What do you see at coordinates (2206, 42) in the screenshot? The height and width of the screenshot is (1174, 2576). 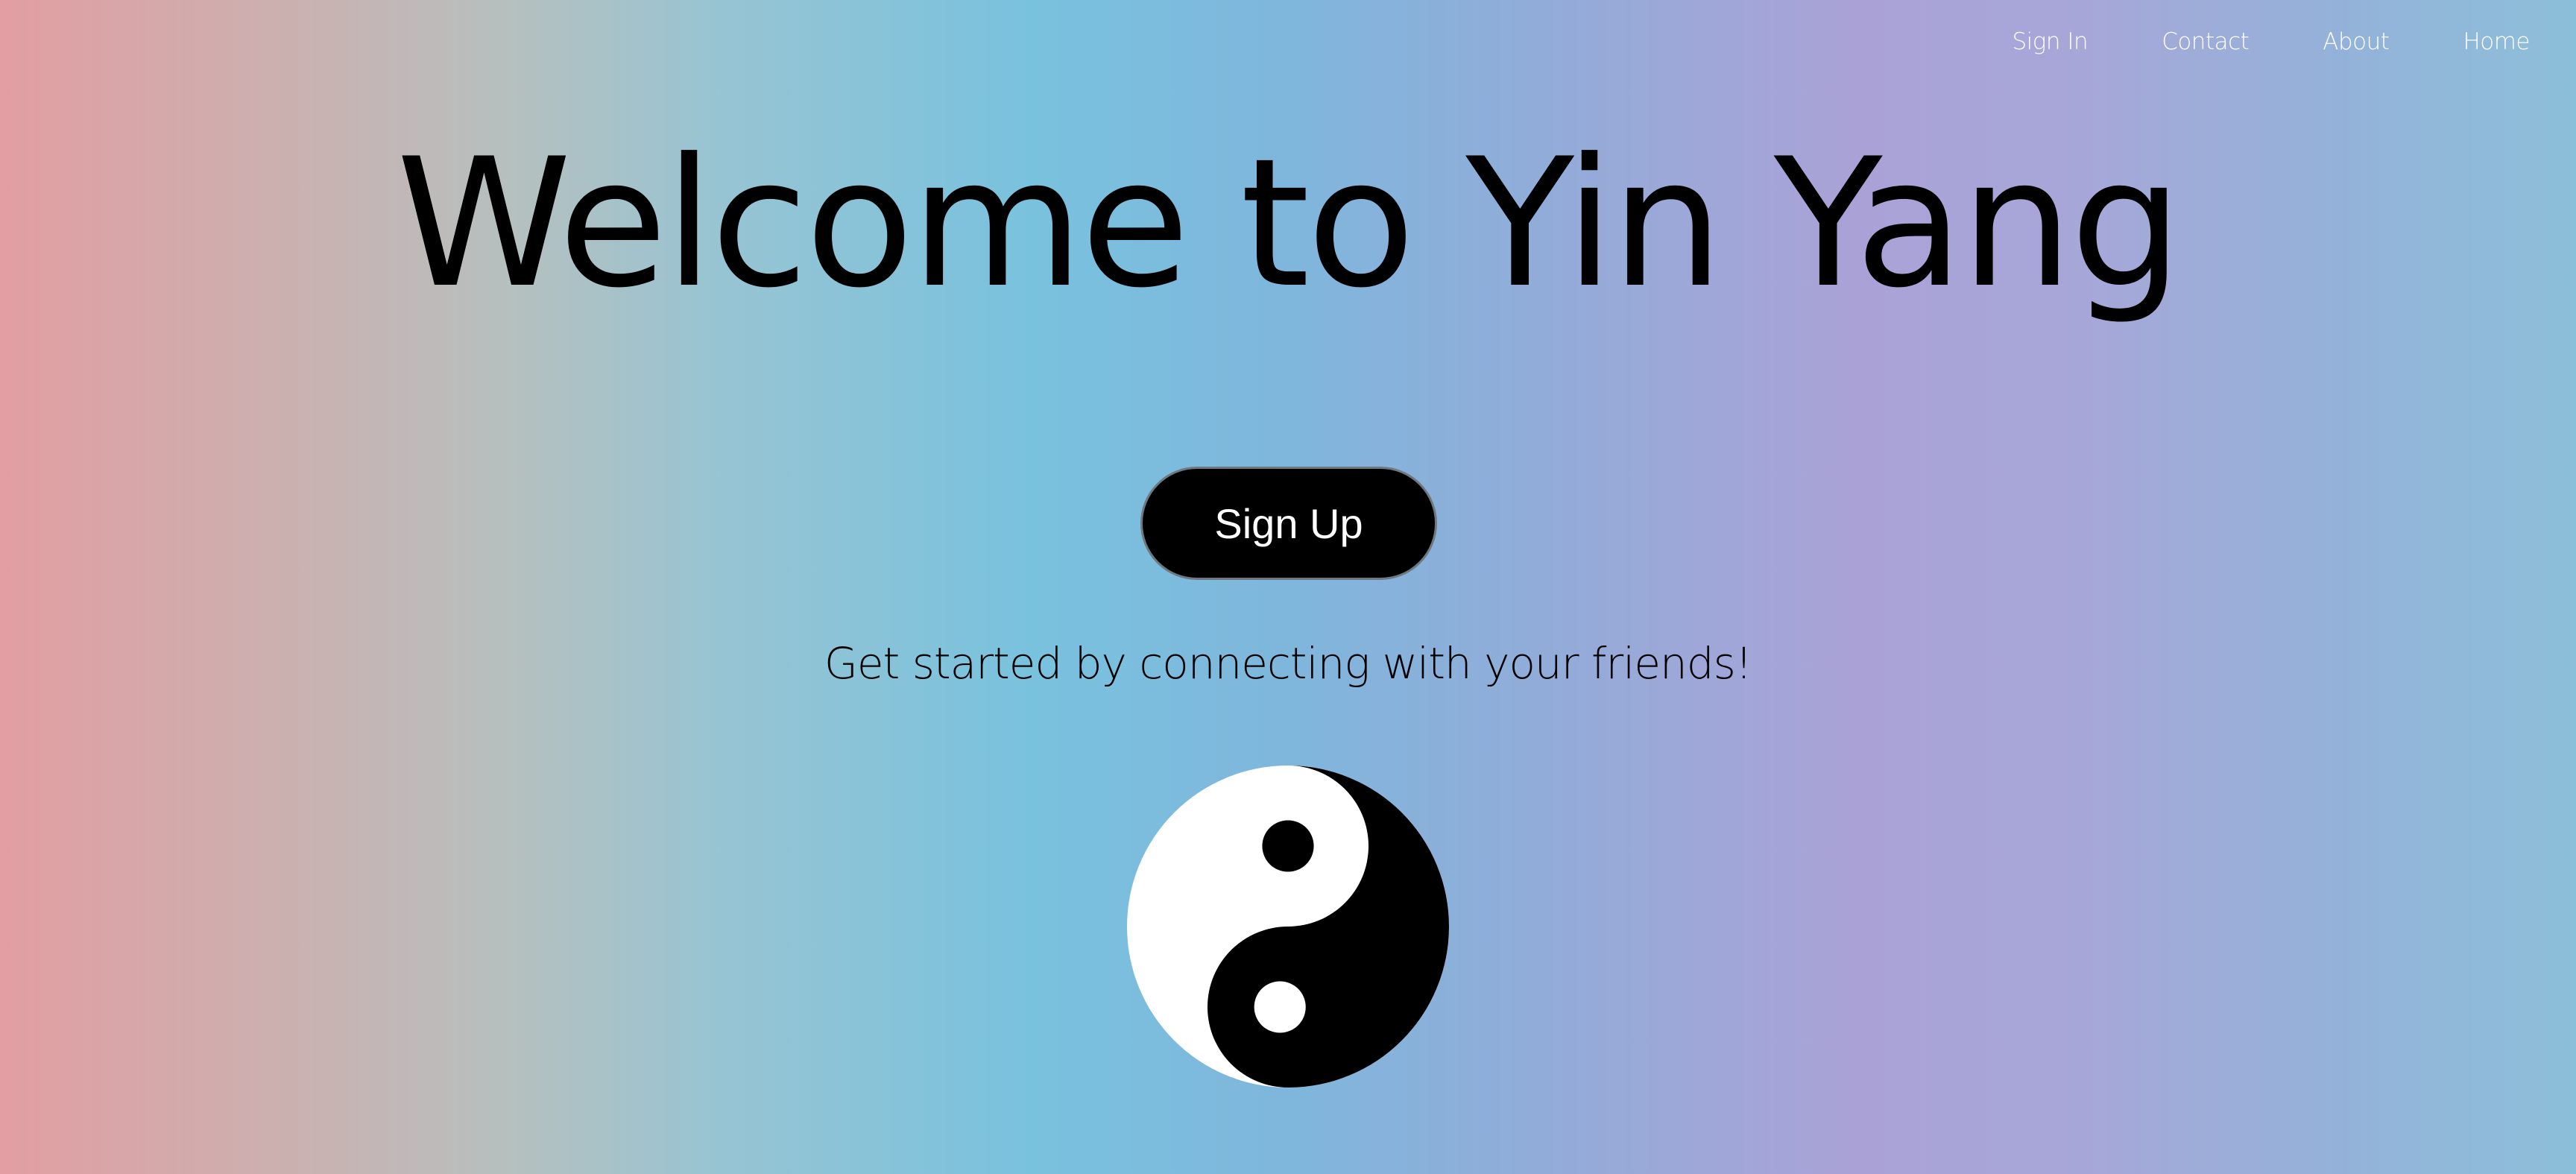 I see `nav-link-contact: Contact` at bounding box center [2206, 42].